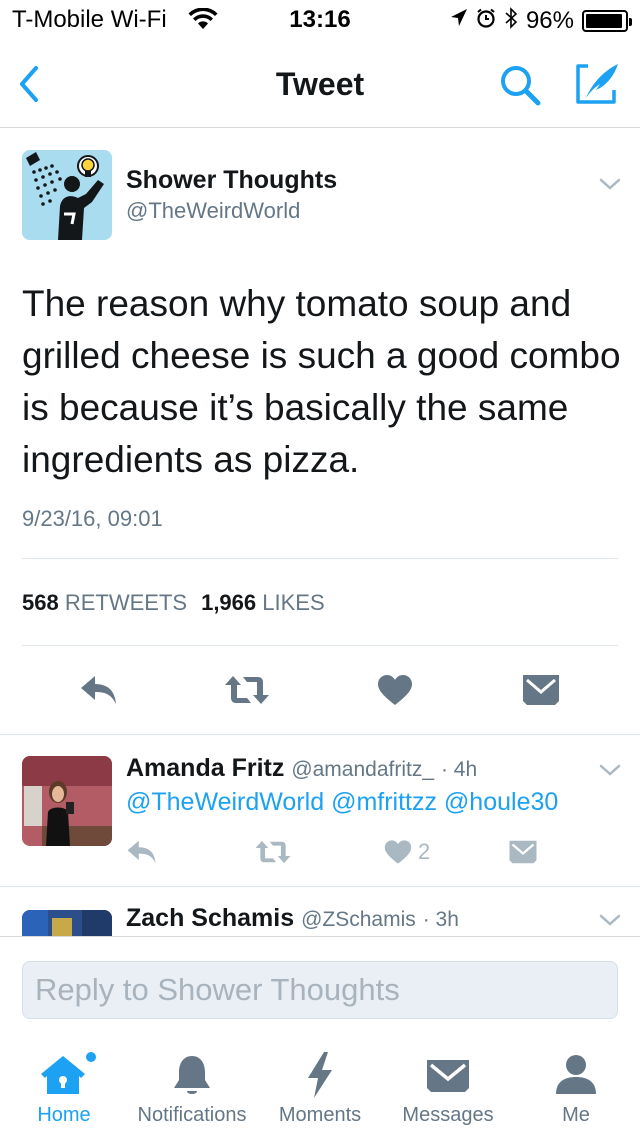 This screenshot has height=1136, width=640. I want to click on tab-notifications: Notifications, so click(192, 1086).